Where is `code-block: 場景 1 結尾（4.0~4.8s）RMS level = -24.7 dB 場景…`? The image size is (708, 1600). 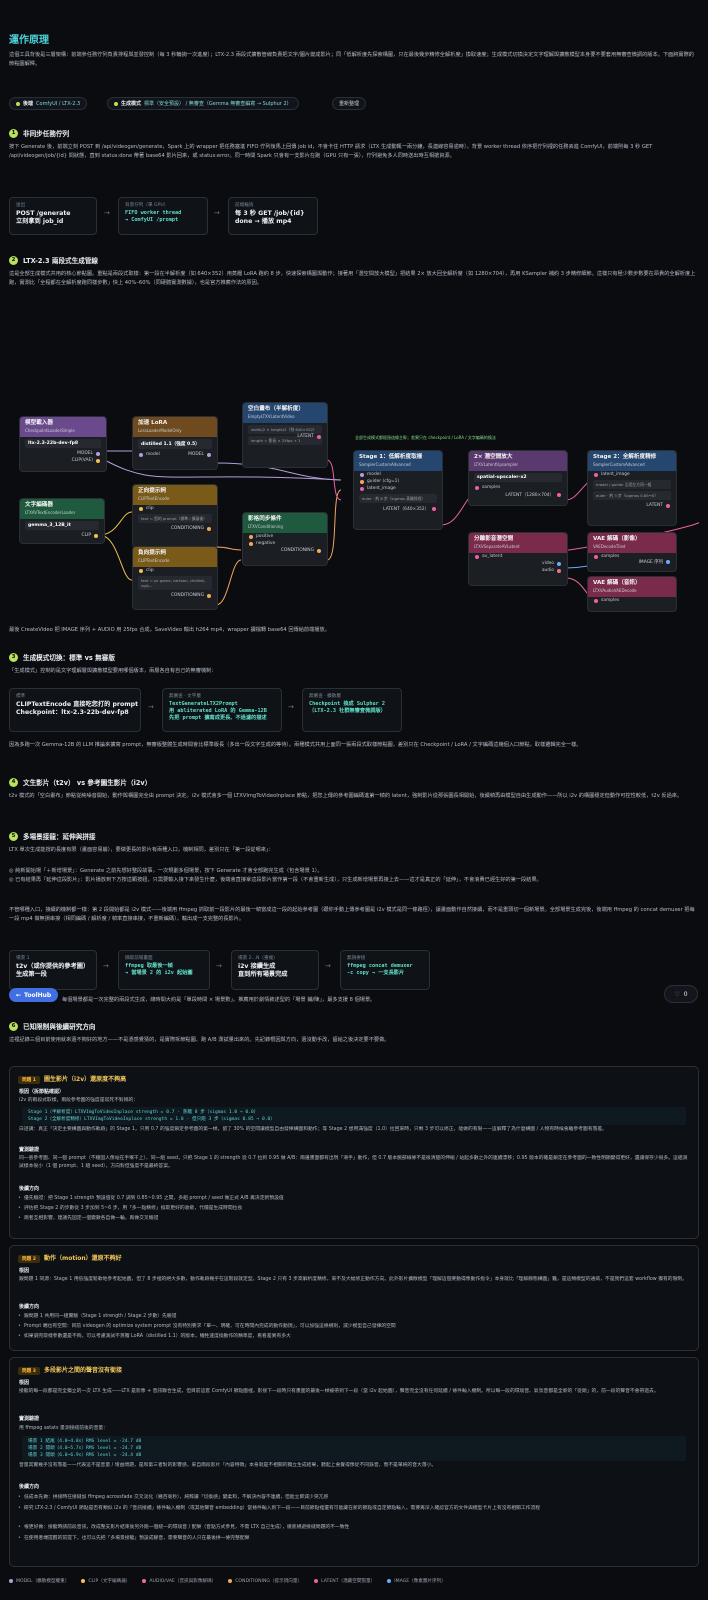 code-block: 場景 1 結尾（4.0~4.8s）RMS level = -24.7 dB 場景… is located at coordinates (354, 1448).